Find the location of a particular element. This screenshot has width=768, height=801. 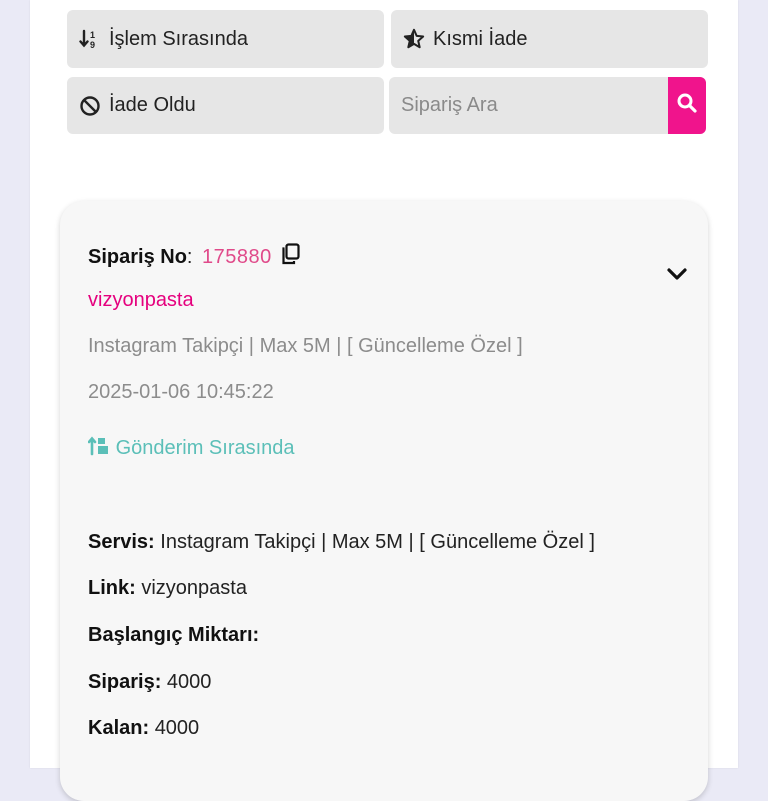

order-status: Gönderim Sırasında is located at coordinates (191, 449).